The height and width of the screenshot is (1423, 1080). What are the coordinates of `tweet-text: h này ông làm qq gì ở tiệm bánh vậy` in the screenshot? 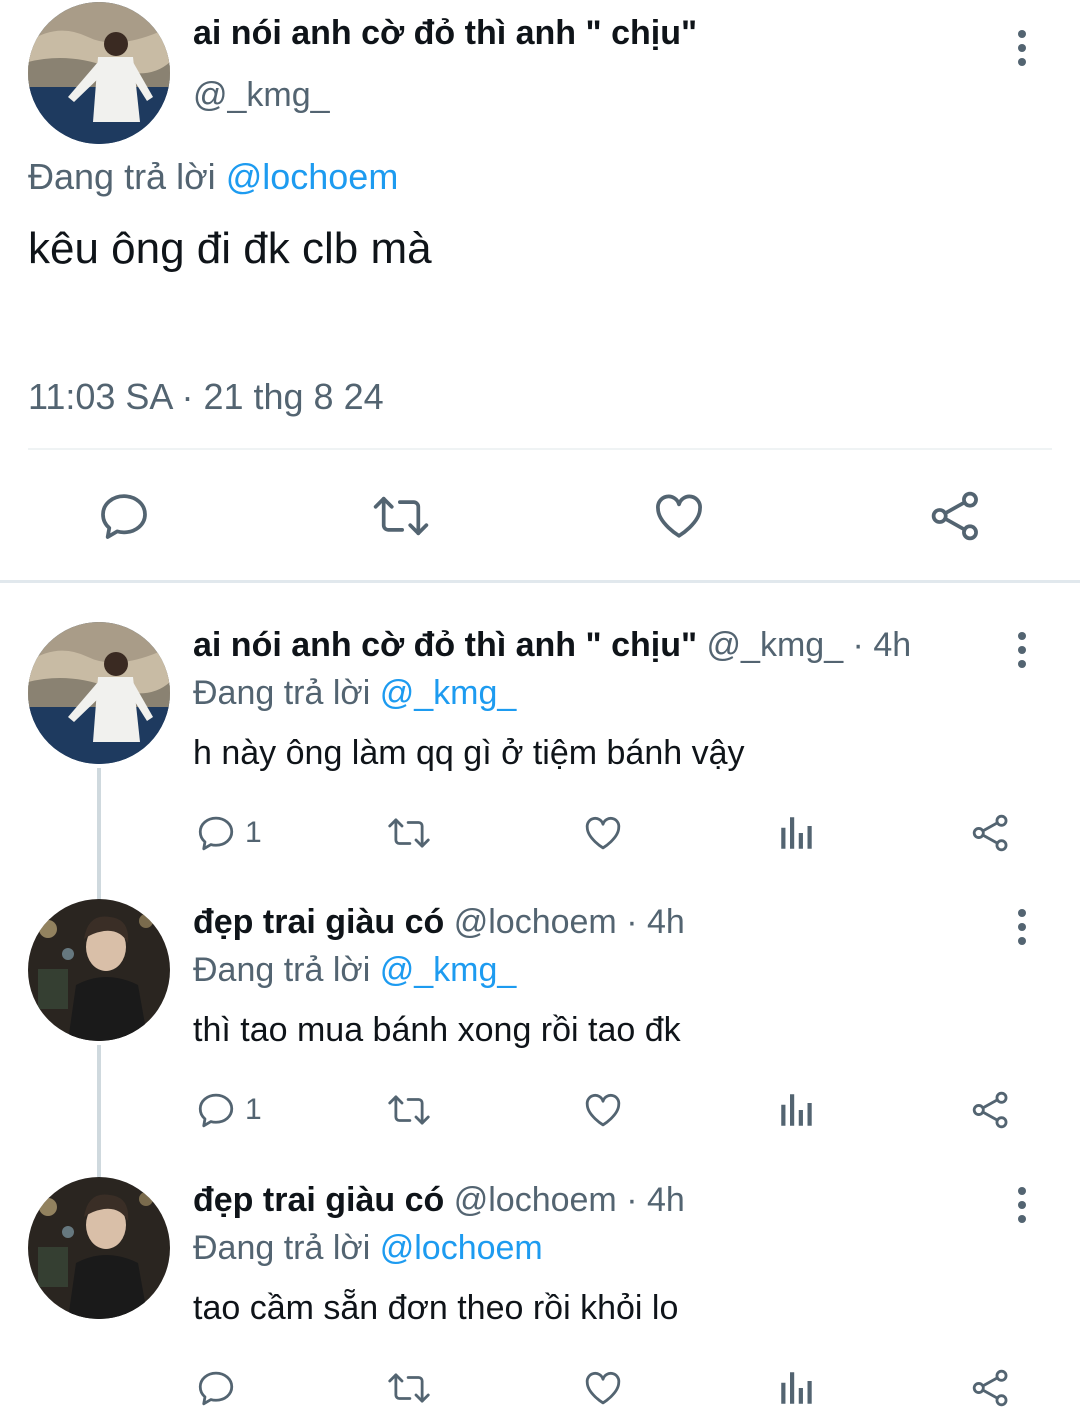 It's located at (469, 753).